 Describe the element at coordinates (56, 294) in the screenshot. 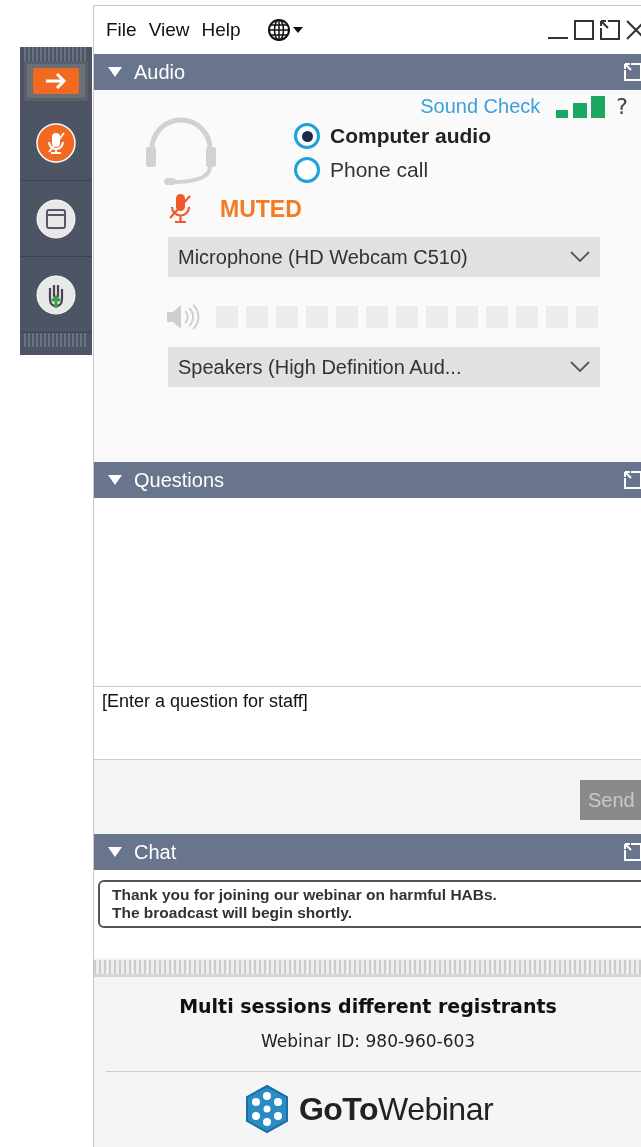

I see `hand-icon` at that location.